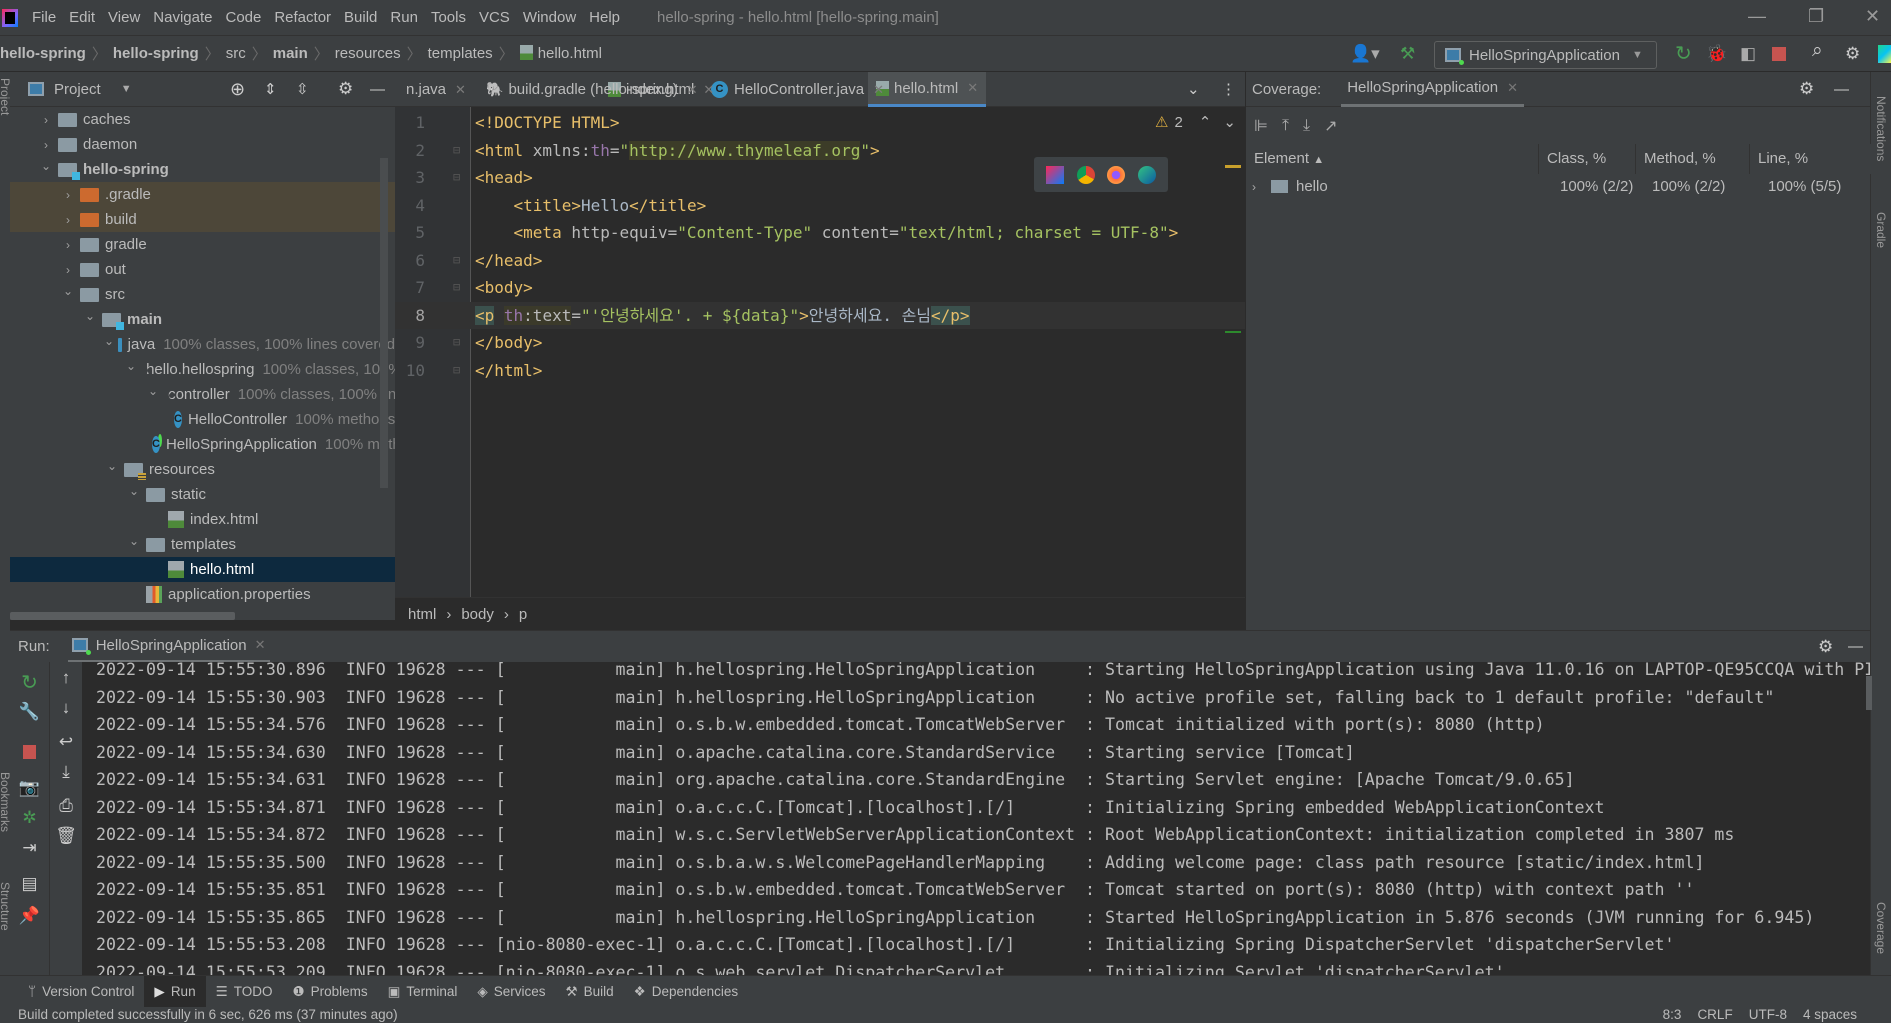 Image resolution: width=1891 pixels, height=1023 pixels. Describe the element at coordinates (202, 569) in the screenshot. I see `tree-item: hello.html` at that location.